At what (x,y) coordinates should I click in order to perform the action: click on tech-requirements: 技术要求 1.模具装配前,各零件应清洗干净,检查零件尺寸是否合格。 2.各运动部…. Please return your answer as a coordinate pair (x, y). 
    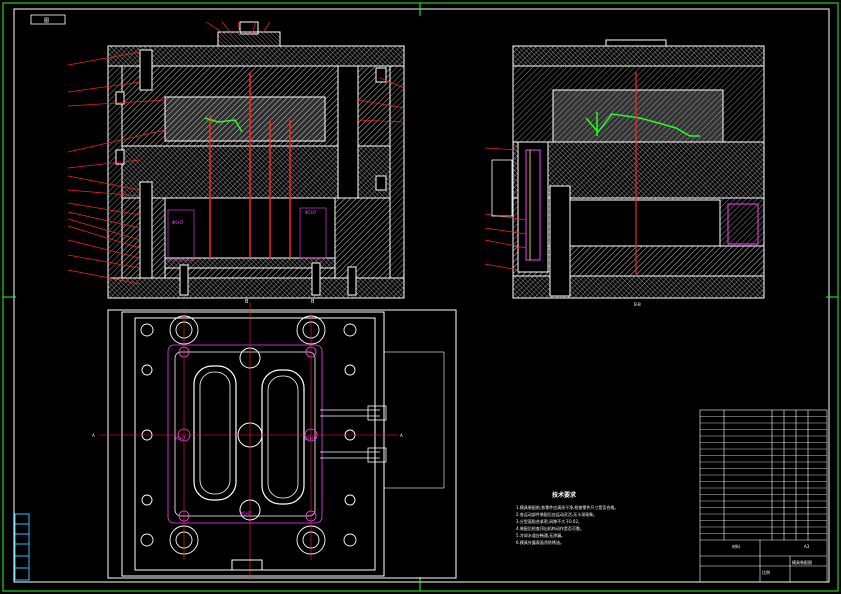
    Looking at the image, I should click on (567, 518).